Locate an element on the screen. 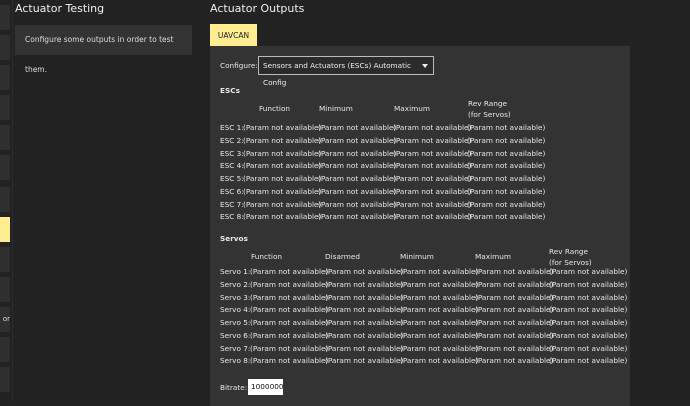 The image size is (690, 406). tab-uavcan: UAVCAN is located at coordinates (233, 35).